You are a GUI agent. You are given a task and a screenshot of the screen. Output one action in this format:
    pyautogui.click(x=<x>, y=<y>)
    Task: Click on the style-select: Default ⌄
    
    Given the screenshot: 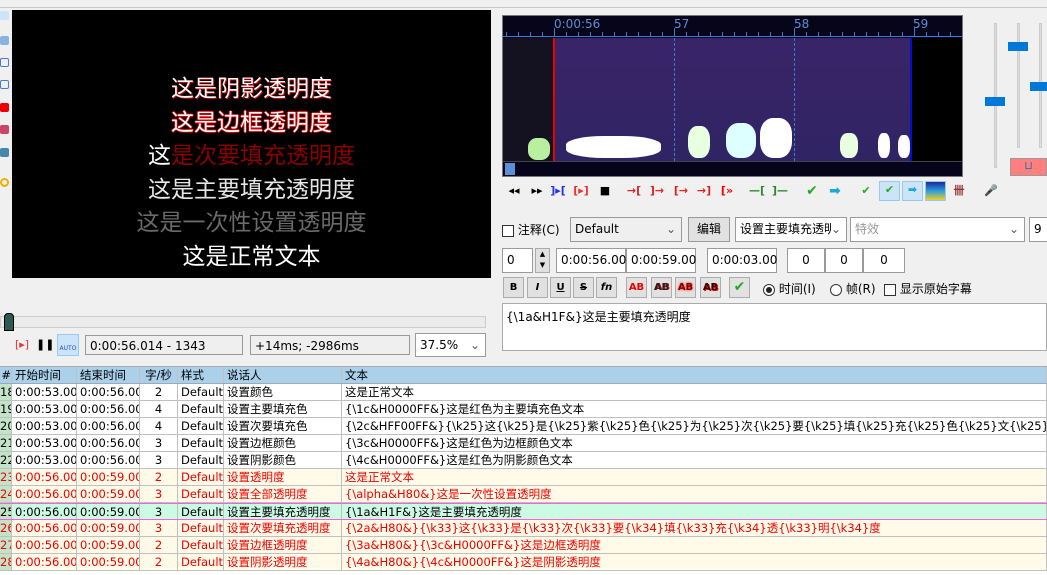 What is the action you would take?
    pyautogui.click(x=626, y=229)
    